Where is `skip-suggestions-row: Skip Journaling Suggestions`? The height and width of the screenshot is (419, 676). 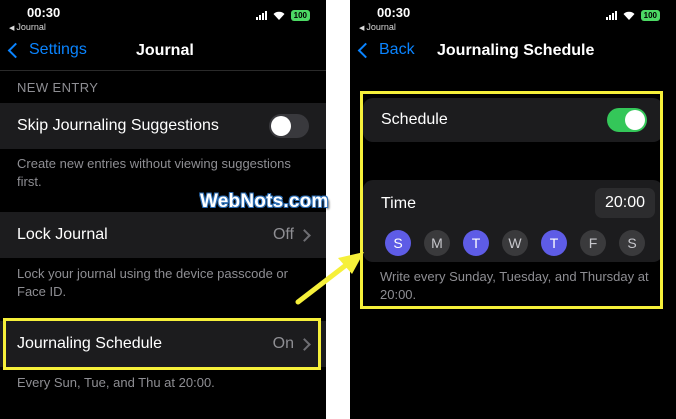 skip-suggestions-row: Skip Journaling Suggestions is located at coordinates (163, 126).